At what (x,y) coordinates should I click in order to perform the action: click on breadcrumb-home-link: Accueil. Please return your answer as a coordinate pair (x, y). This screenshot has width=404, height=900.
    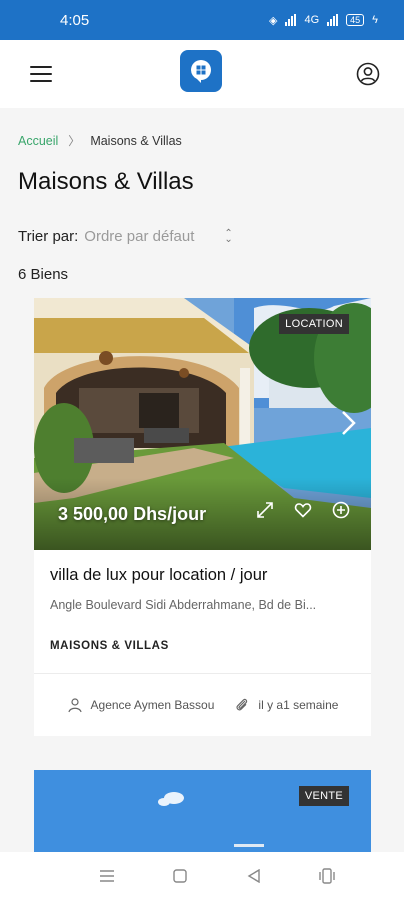
    Looking at the image, I should click on (38, 141).